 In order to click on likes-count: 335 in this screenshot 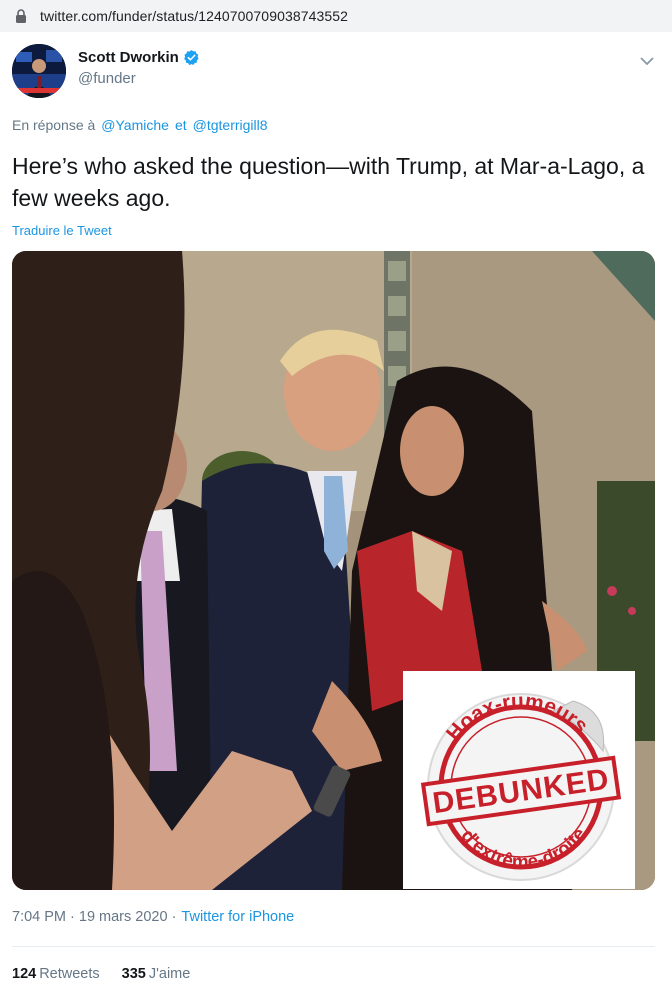, I will do `click(133, 974)`.